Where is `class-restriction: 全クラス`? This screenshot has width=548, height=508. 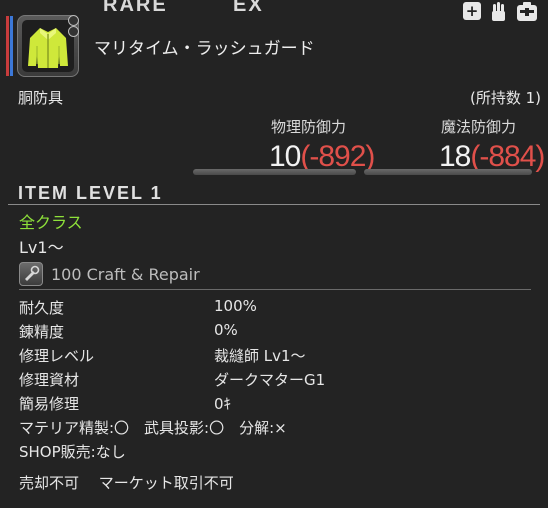 class-restriction: 全クラス is located at coordinates (51, 222).